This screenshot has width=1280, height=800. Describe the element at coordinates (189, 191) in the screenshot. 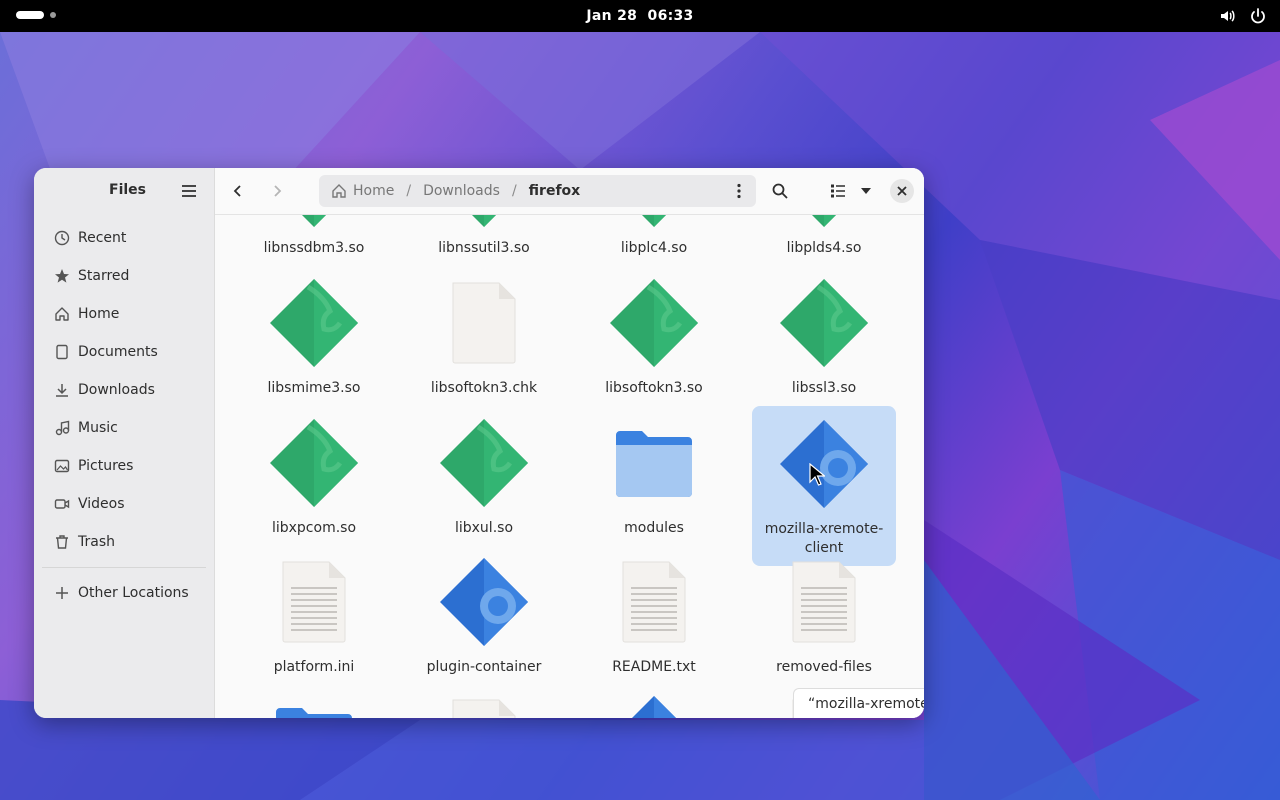

I see `main-menu-button` at that location.